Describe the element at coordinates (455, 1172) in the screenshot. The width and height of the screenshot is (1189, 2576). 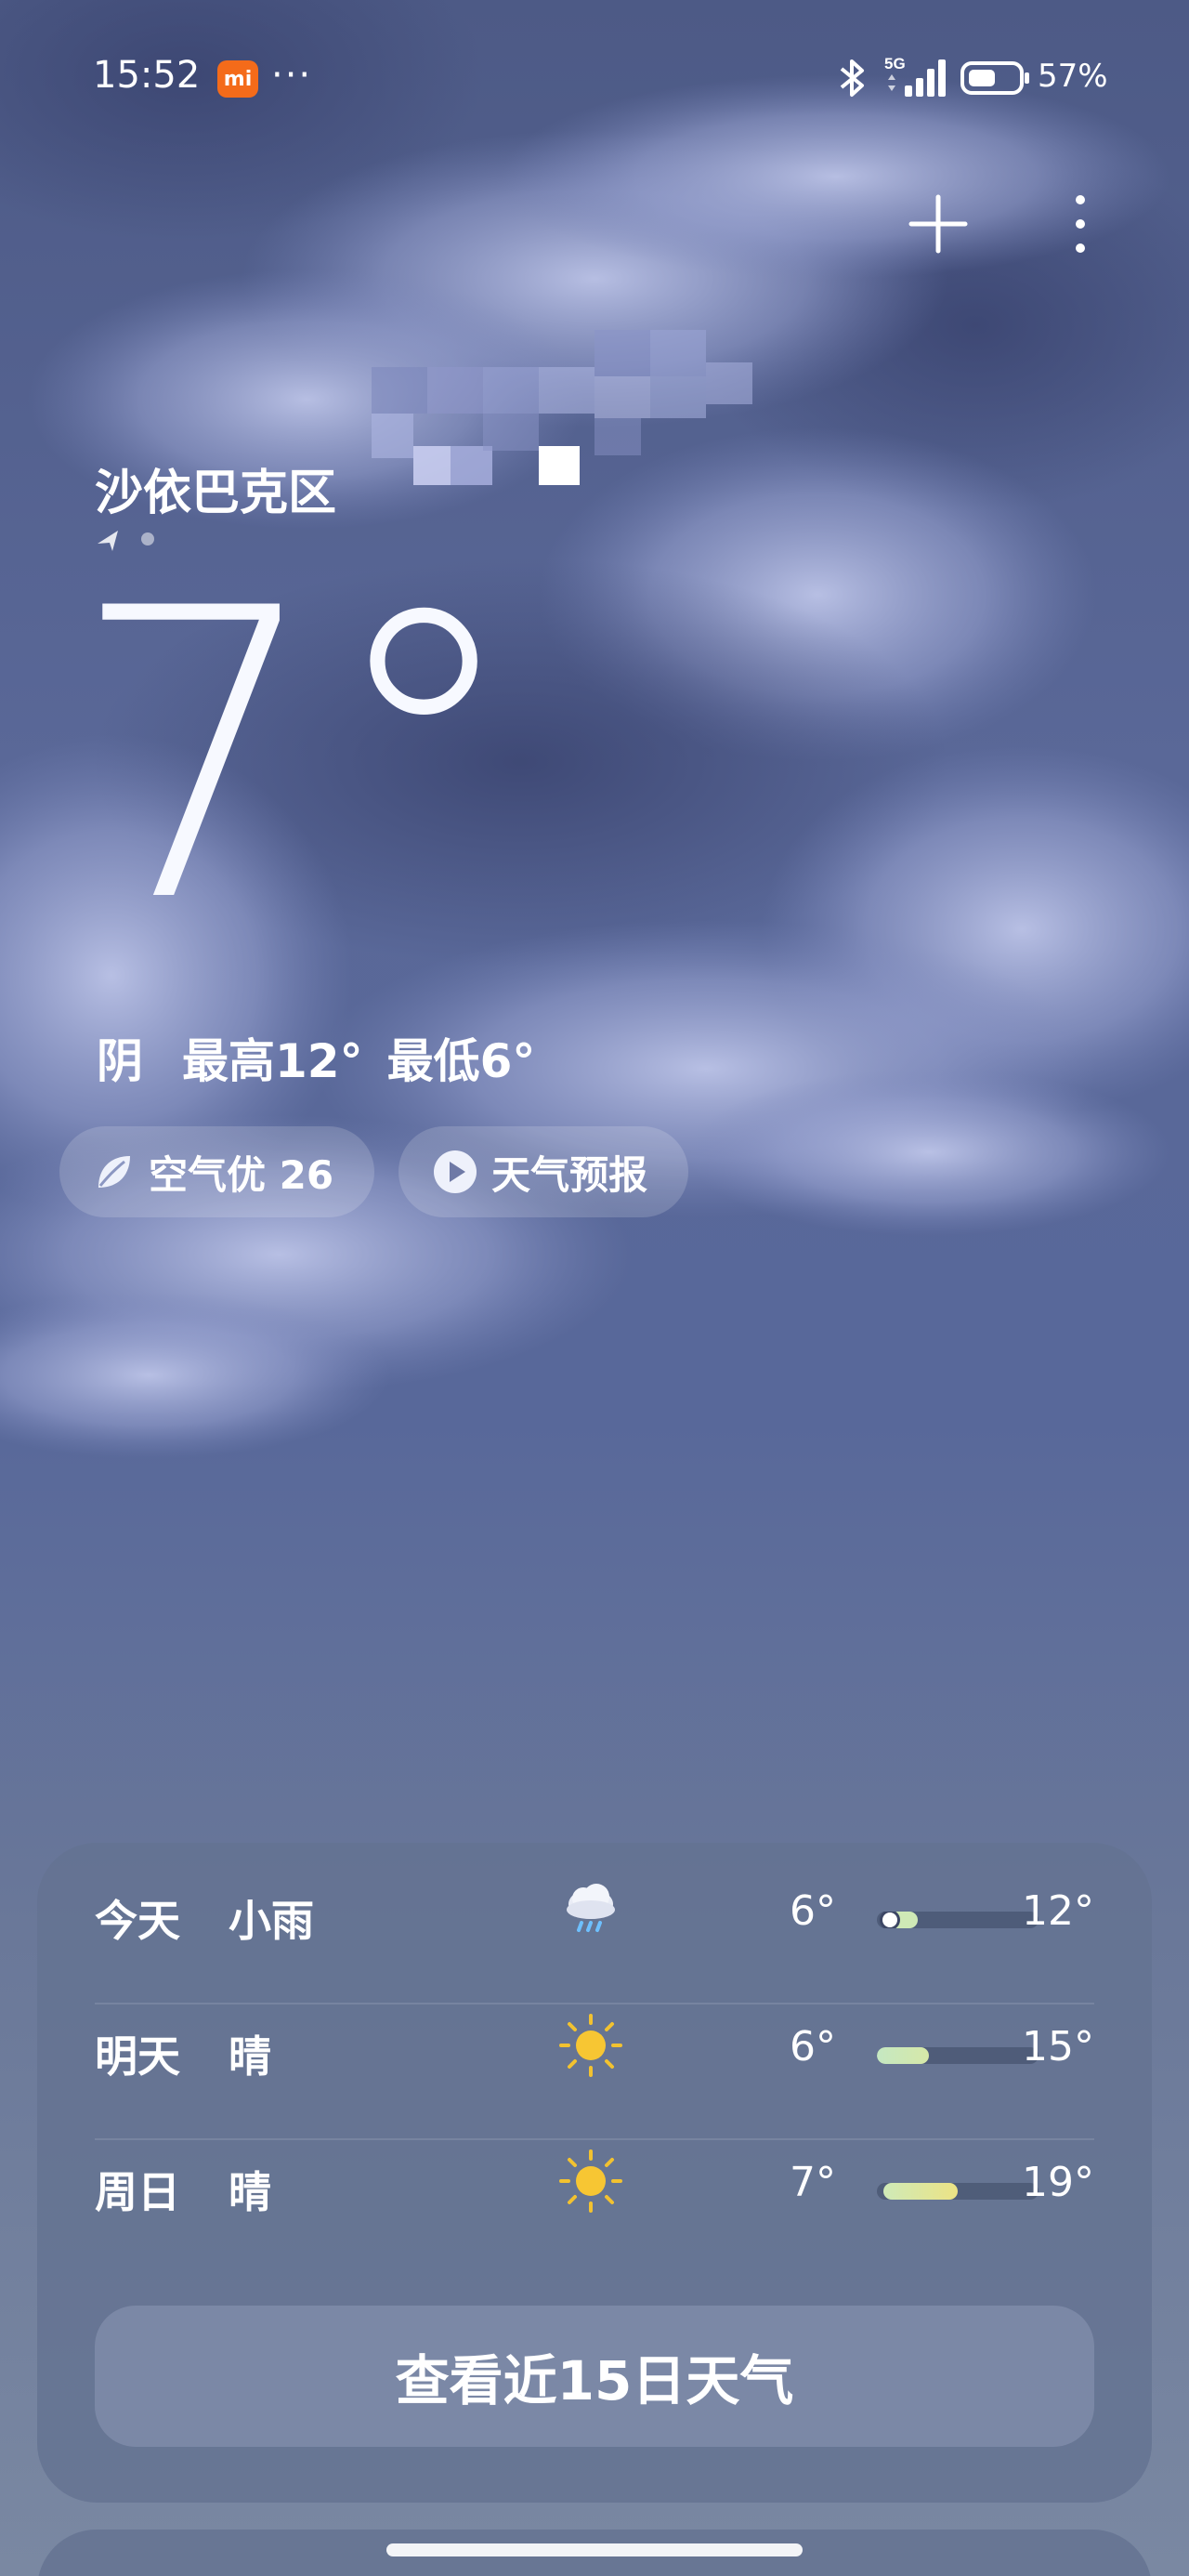
I see `play-icon` at that location.